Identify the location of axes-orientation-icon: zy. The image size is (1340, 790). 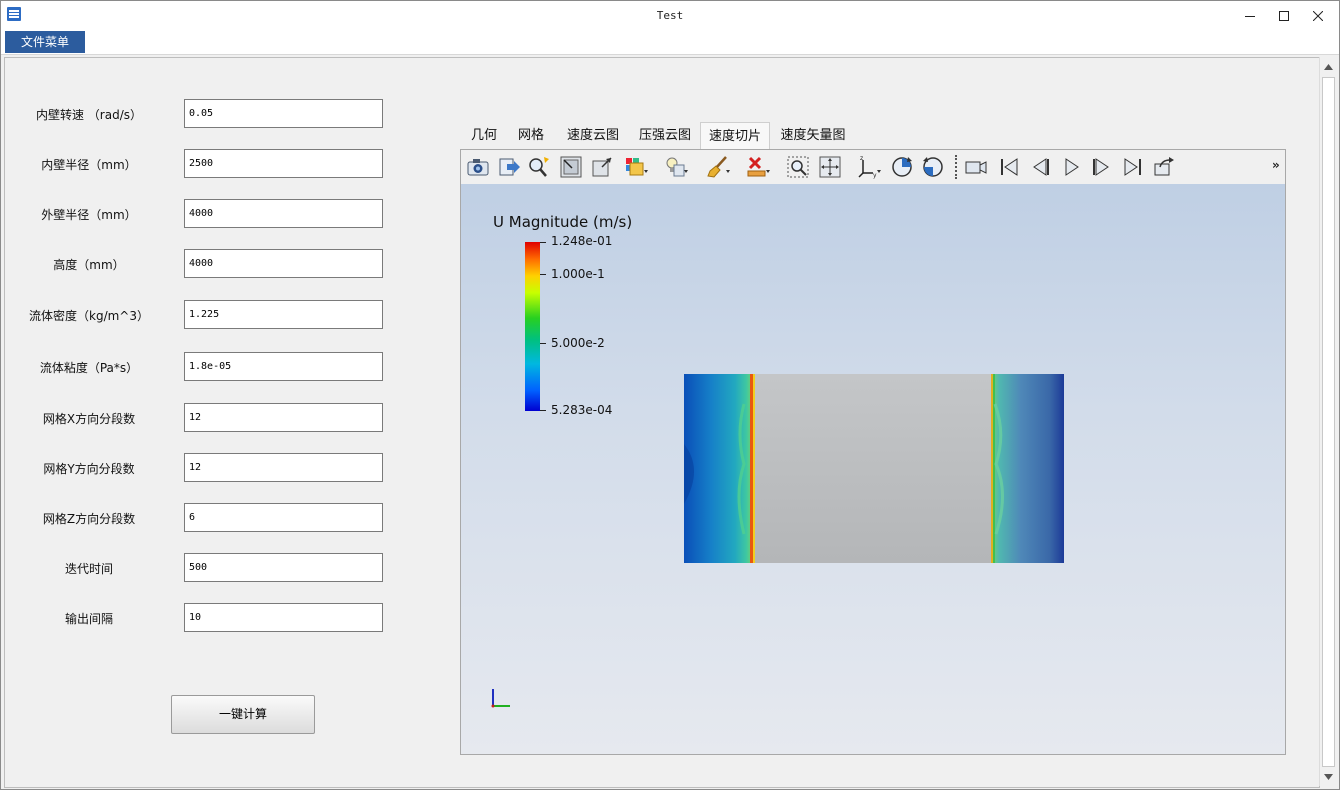
(869, 167).